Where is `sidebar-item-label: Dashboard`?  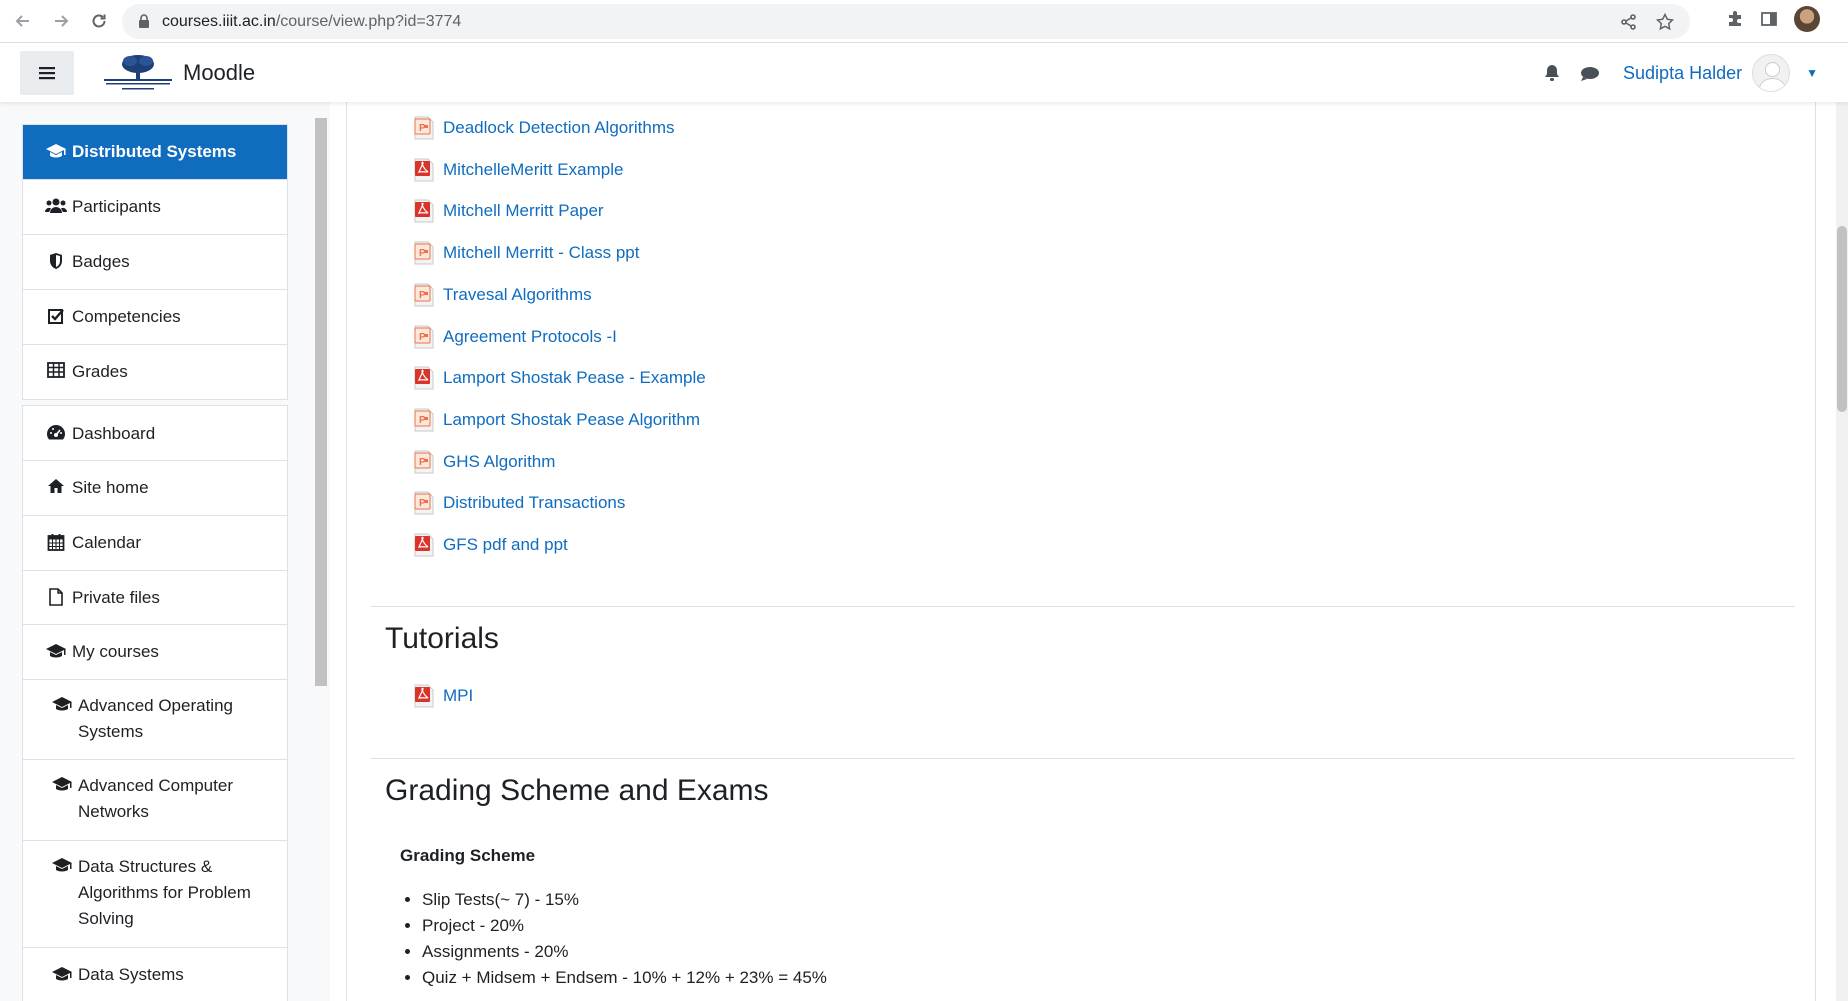 sidebar-item-label: Dashboard is located at coordinates (114, 433).